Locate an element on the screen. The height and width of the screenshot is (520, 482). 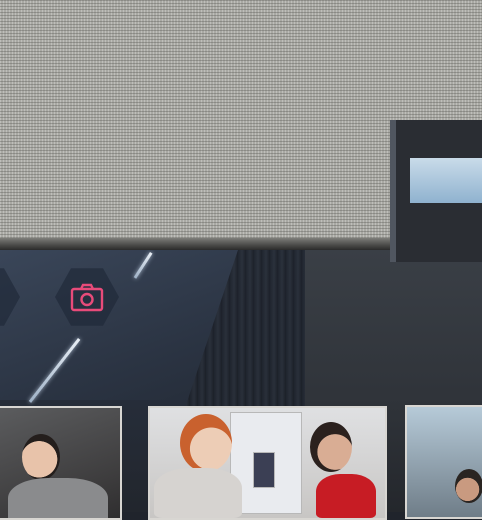
pinboard is located at coordinates (264, 470).